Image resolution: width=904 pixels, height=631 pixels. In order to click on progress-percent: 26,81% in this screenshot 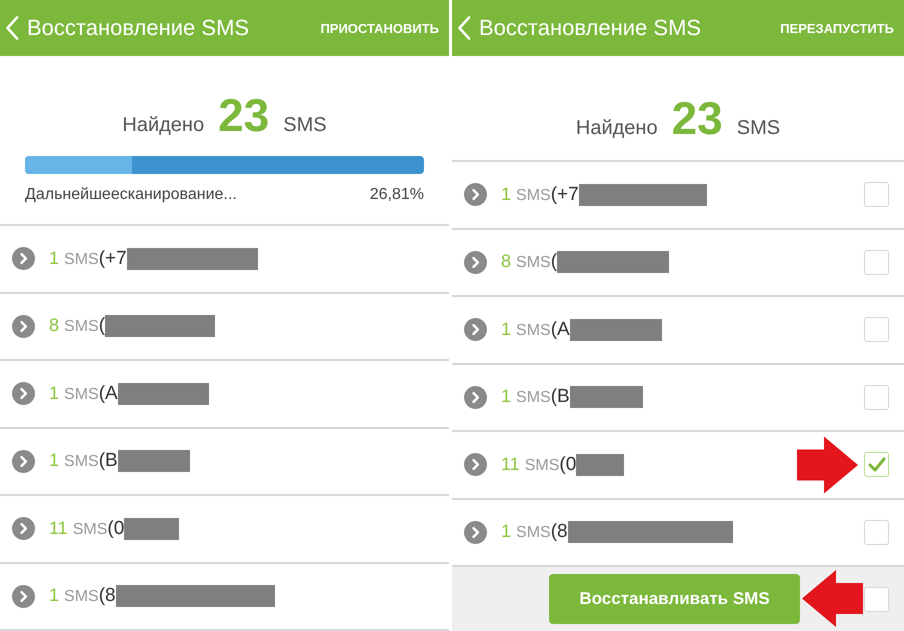, I will do `click(397, 195)`.